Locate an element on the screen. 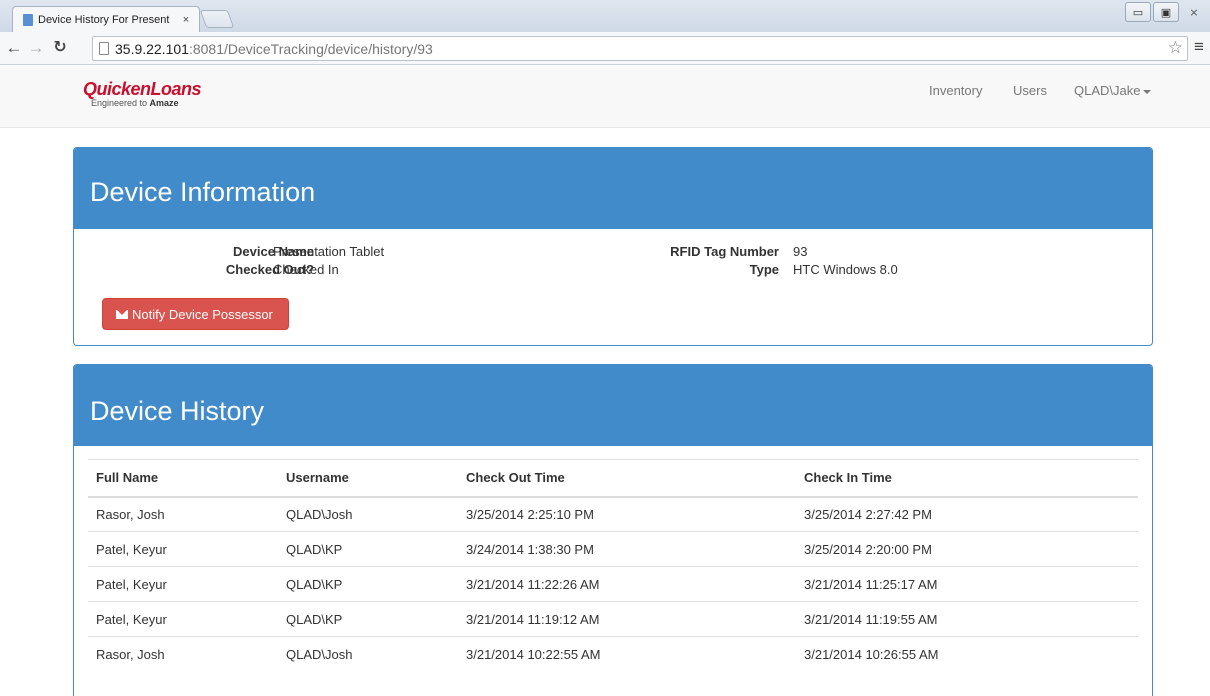 The width and height of the screenshot is (1210, 696). window-minimize-button: ▭ is located at coordinates (1138, 12).